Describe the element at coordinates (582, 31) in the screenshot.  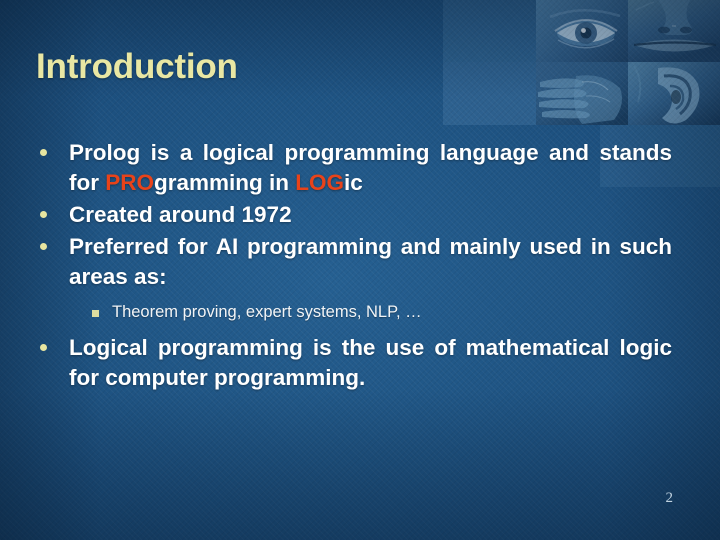
I see `photo-eye` at that location.